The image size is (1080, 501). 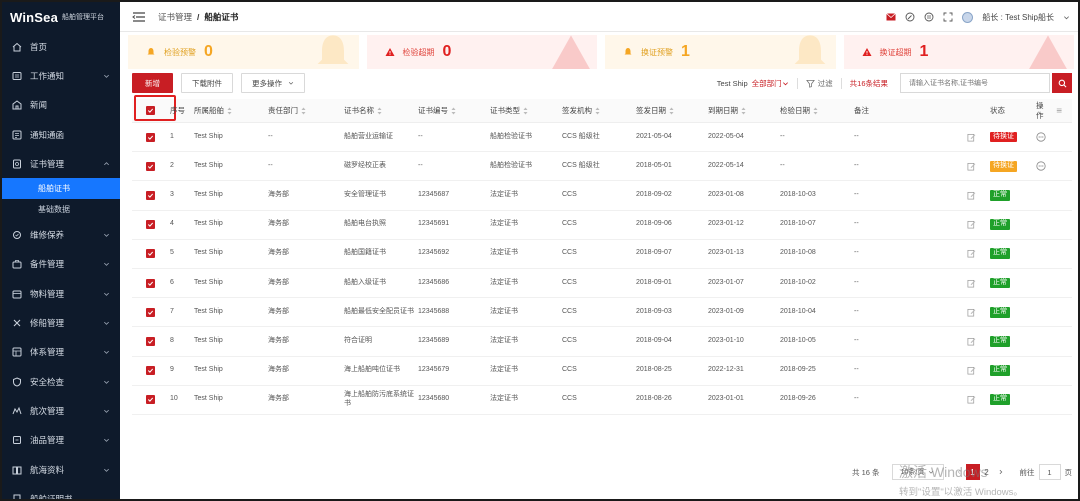 I want to click on download-attachment-button: 下载附件, so click(x=207, y=83).